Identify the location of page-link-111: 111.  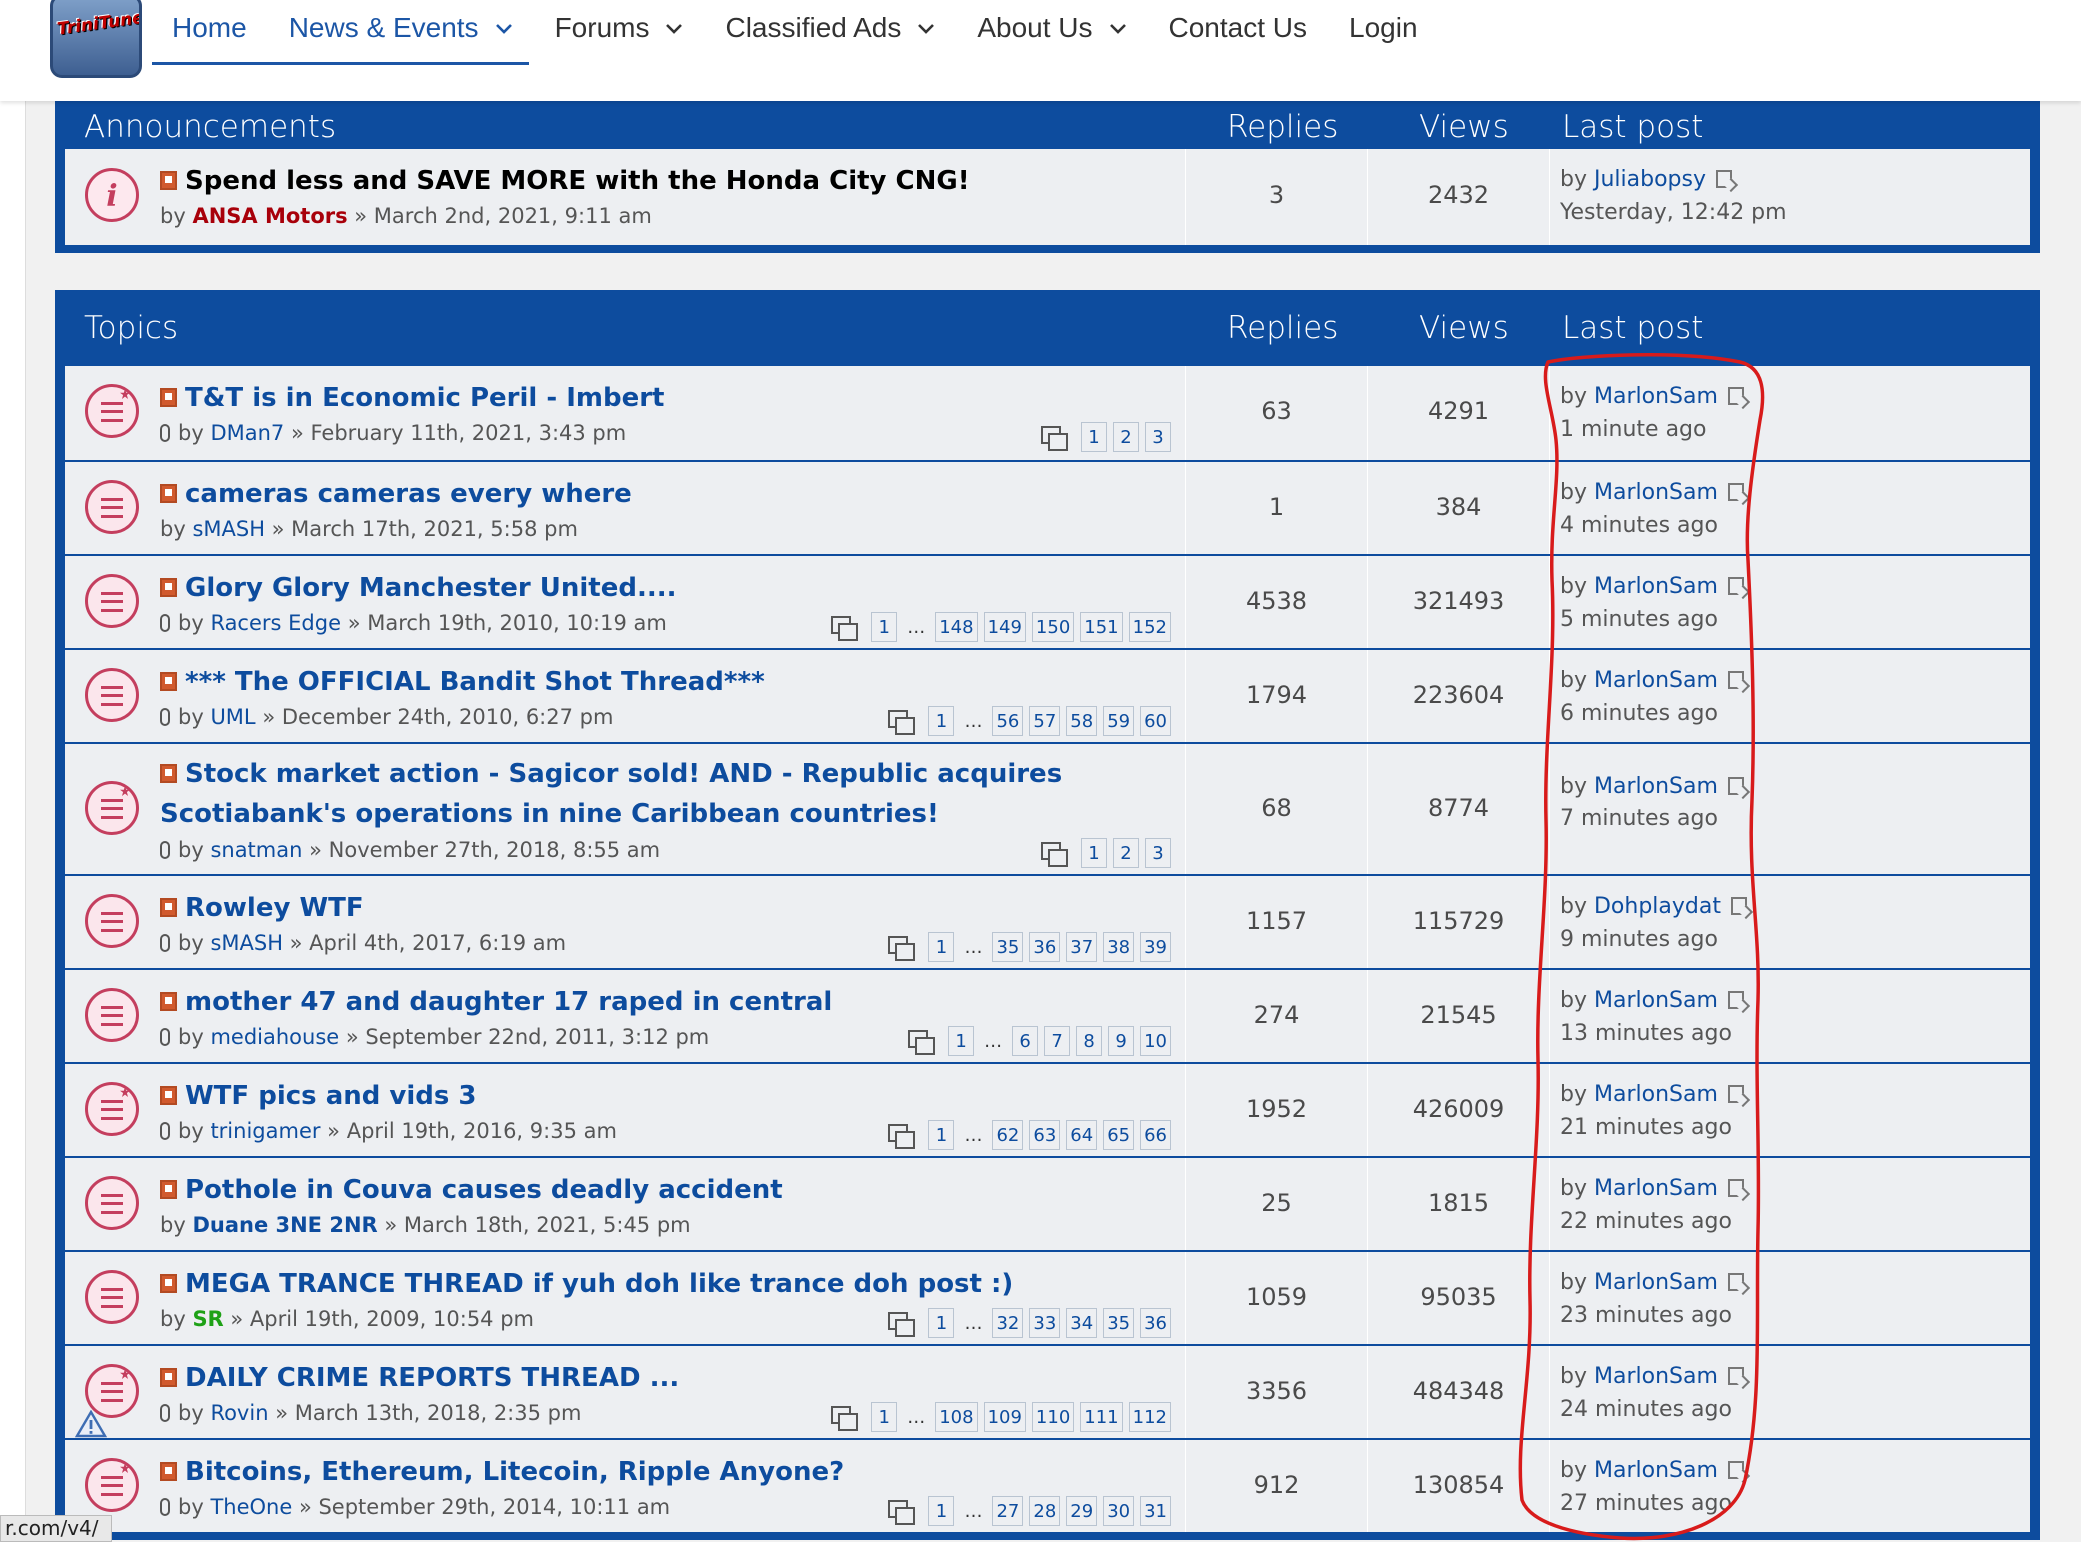
(1101, 1417).